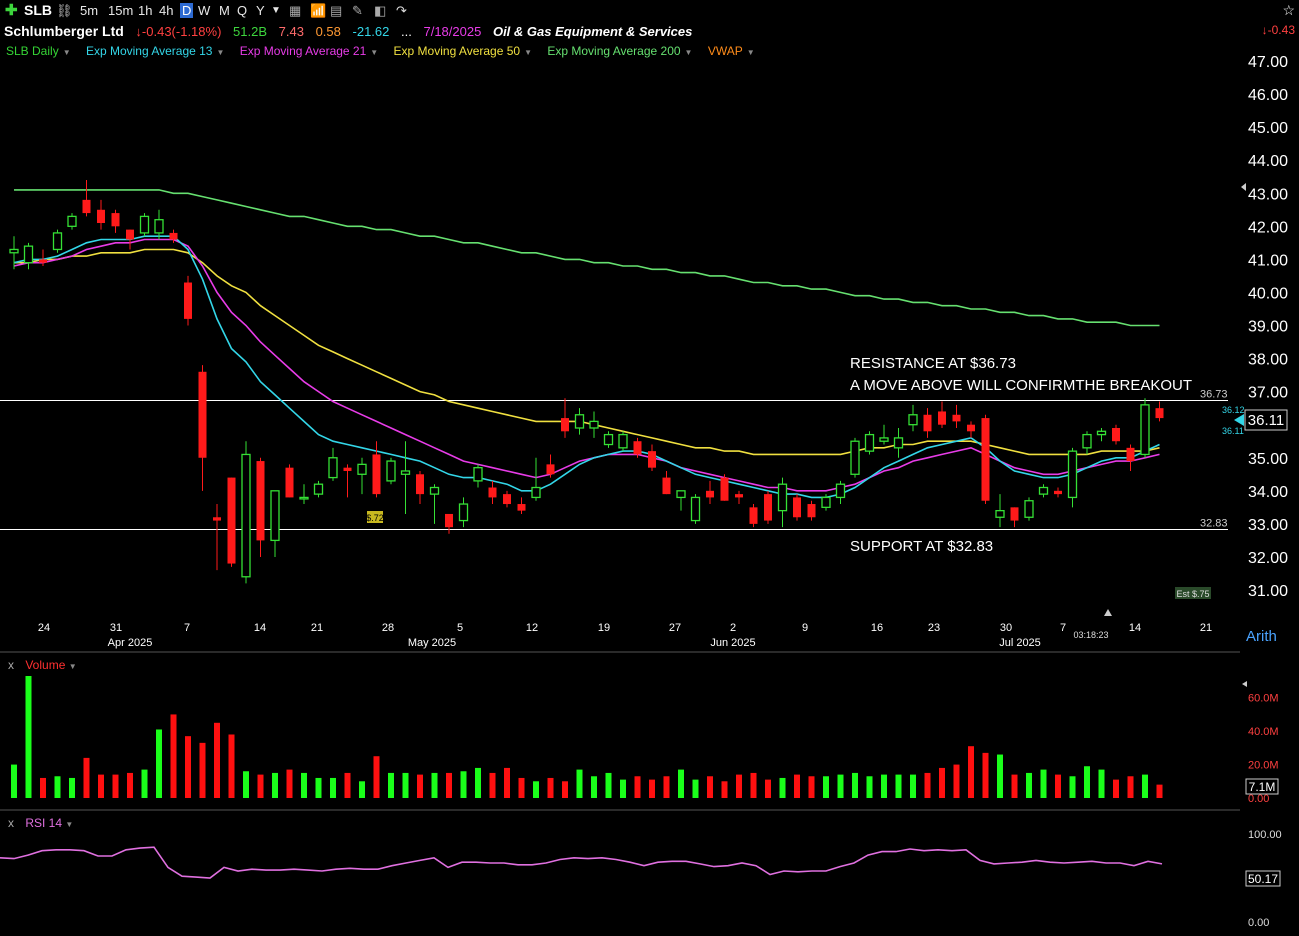  What do you see at coordinates (432, 643) in the screenshot?
I see `month-tick-label: May 2025` at bounding box center [432, 643].